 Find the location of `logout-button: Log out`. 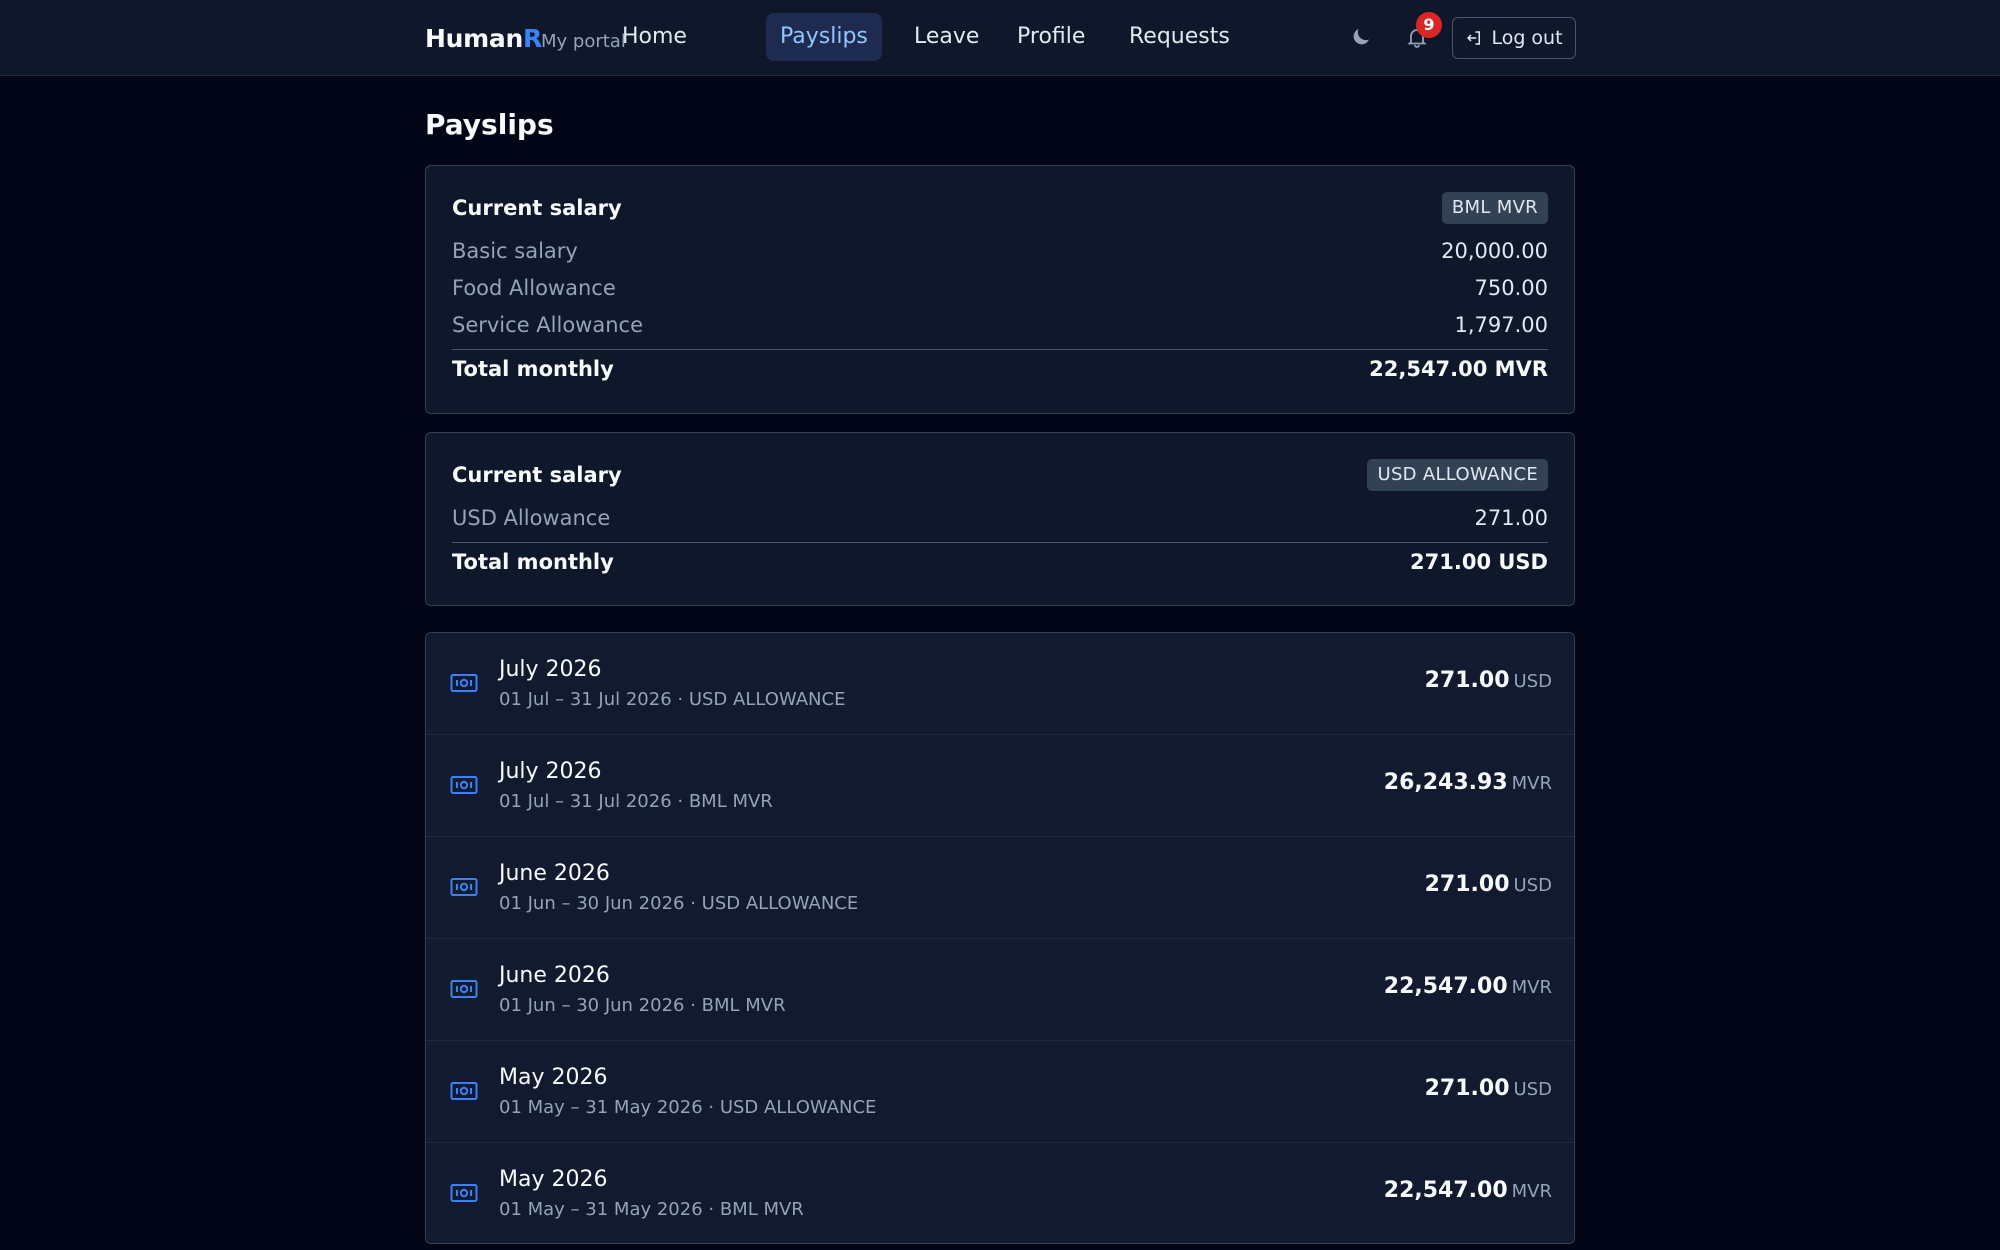

logout-button: Log out is located at coordinates (1514, 38).